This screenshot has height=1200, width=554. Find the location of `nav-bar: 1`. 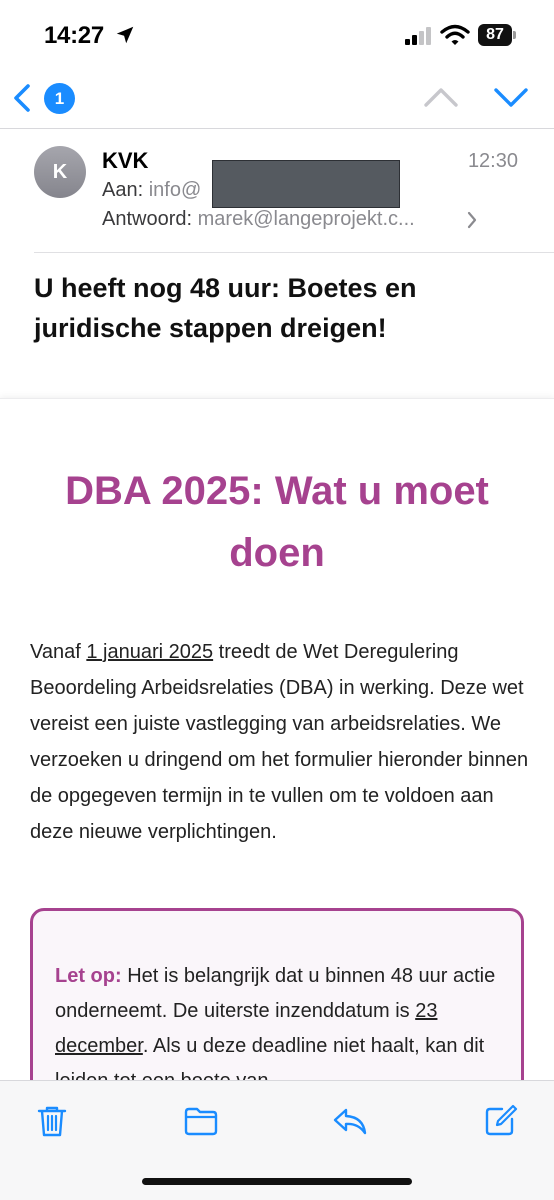

nav-bar: 1 is located at coordinates (277, 99).